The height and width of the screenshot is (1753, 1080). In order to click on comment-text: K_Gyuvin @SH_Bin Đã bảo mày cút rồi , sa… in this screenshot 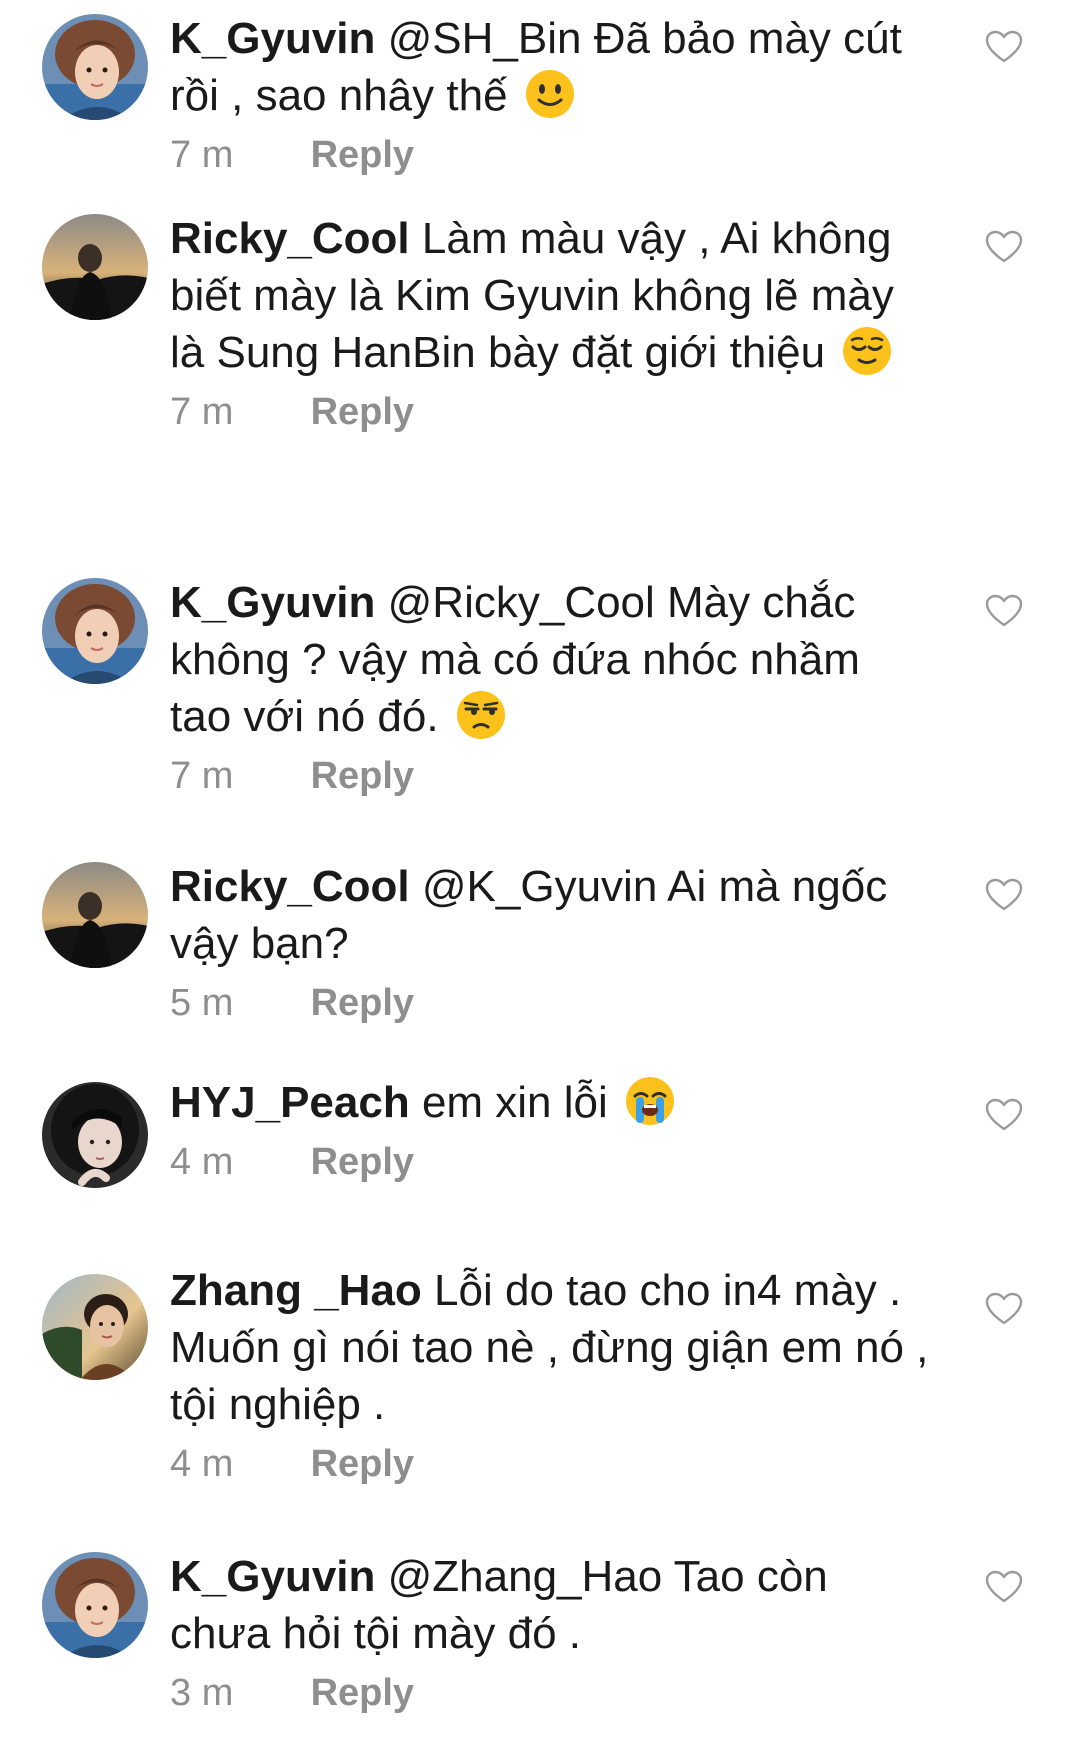, I will do `click(550, 67)`.